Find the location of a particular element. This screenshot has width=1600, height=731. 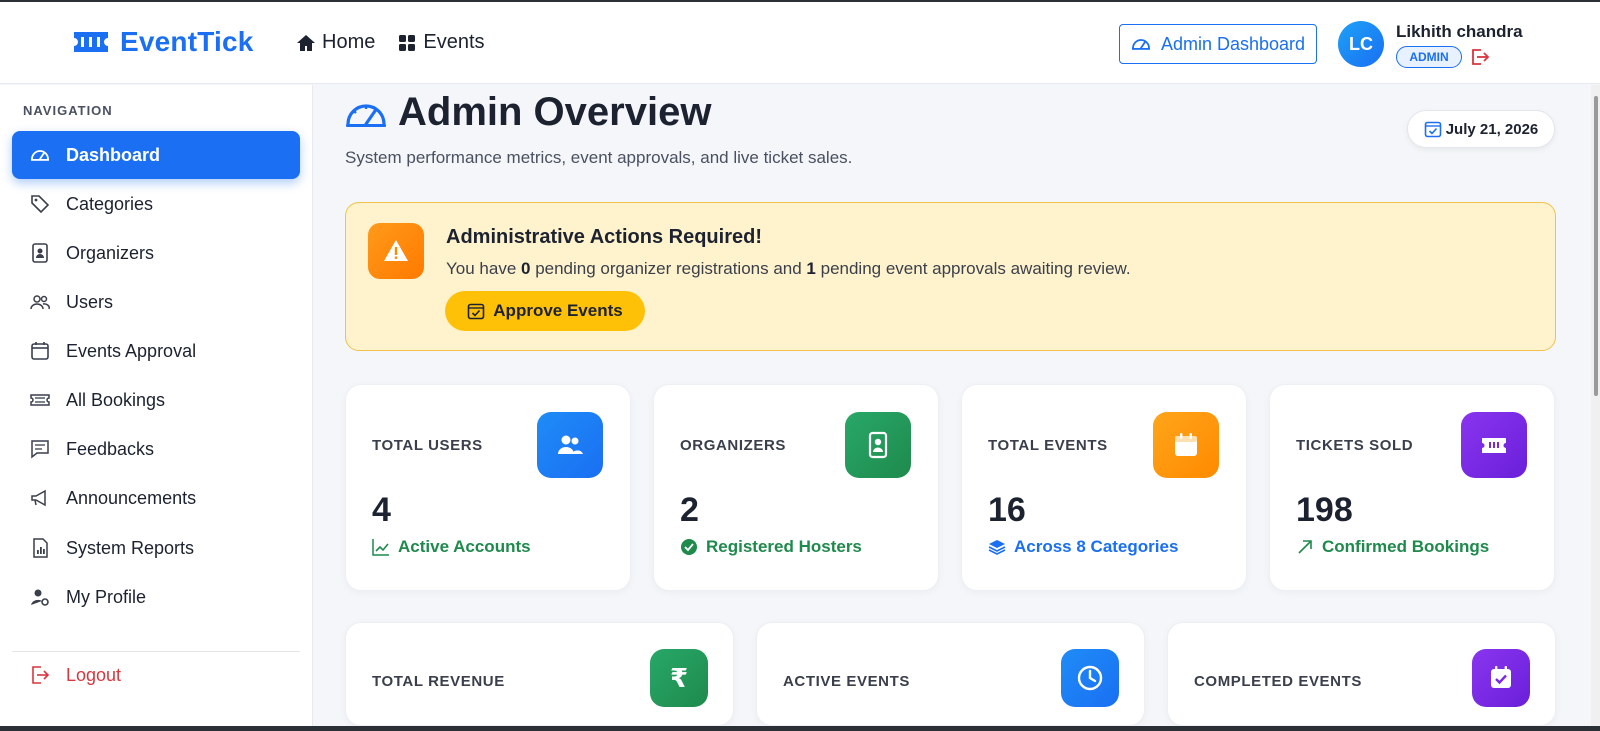

nav-events-link: Events is located at coordinates (441, 42).